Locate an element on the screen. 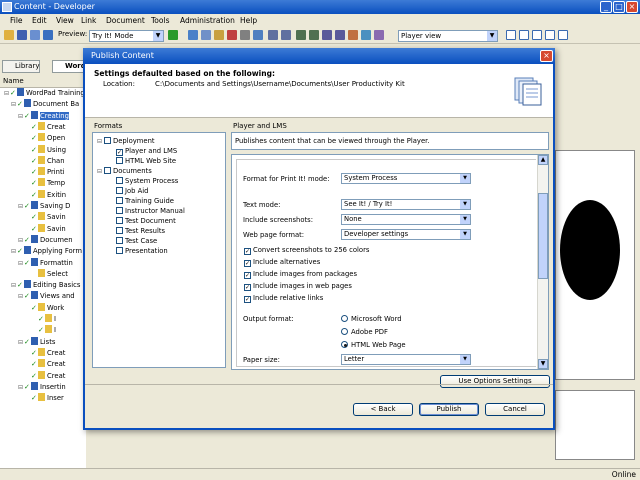  paper-size-select: Letter ▼ is located at coordinates (406, 359).